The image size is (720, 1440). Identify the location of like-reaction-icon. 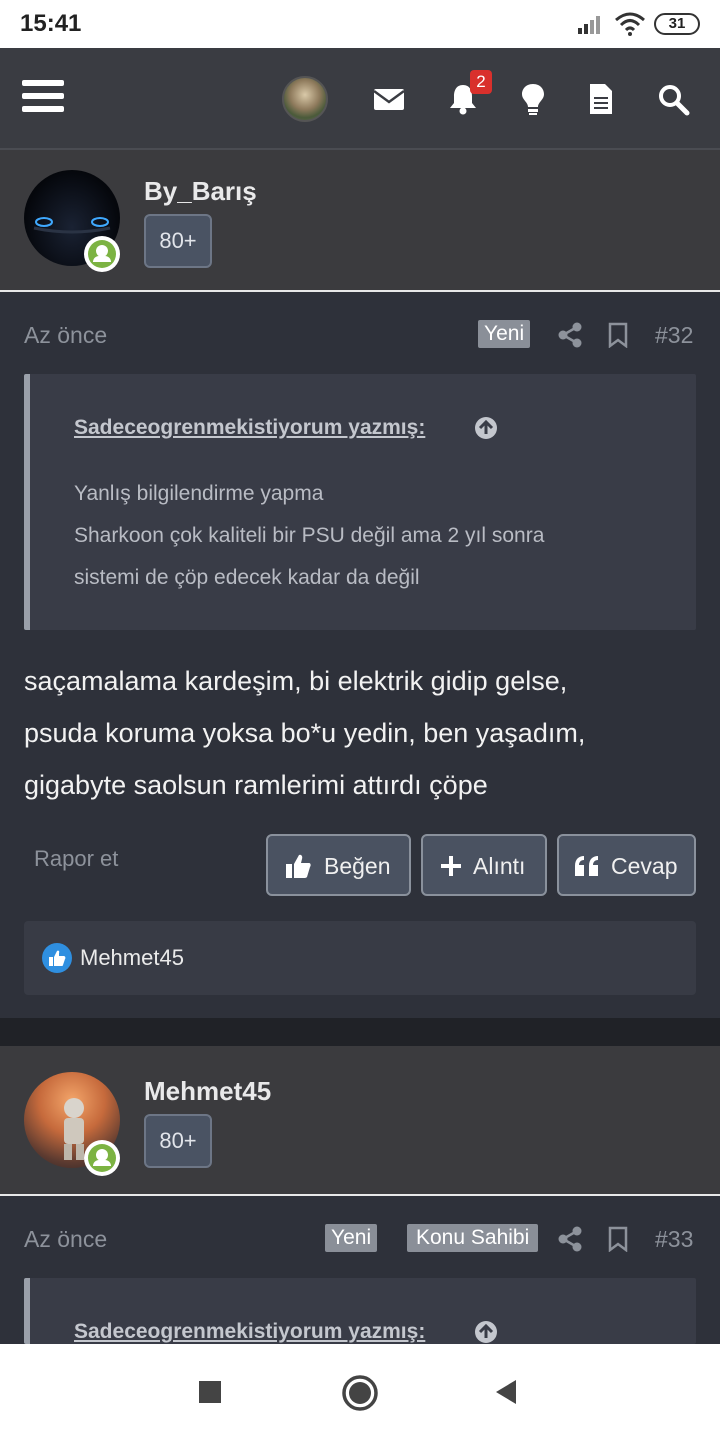
(57, 958).